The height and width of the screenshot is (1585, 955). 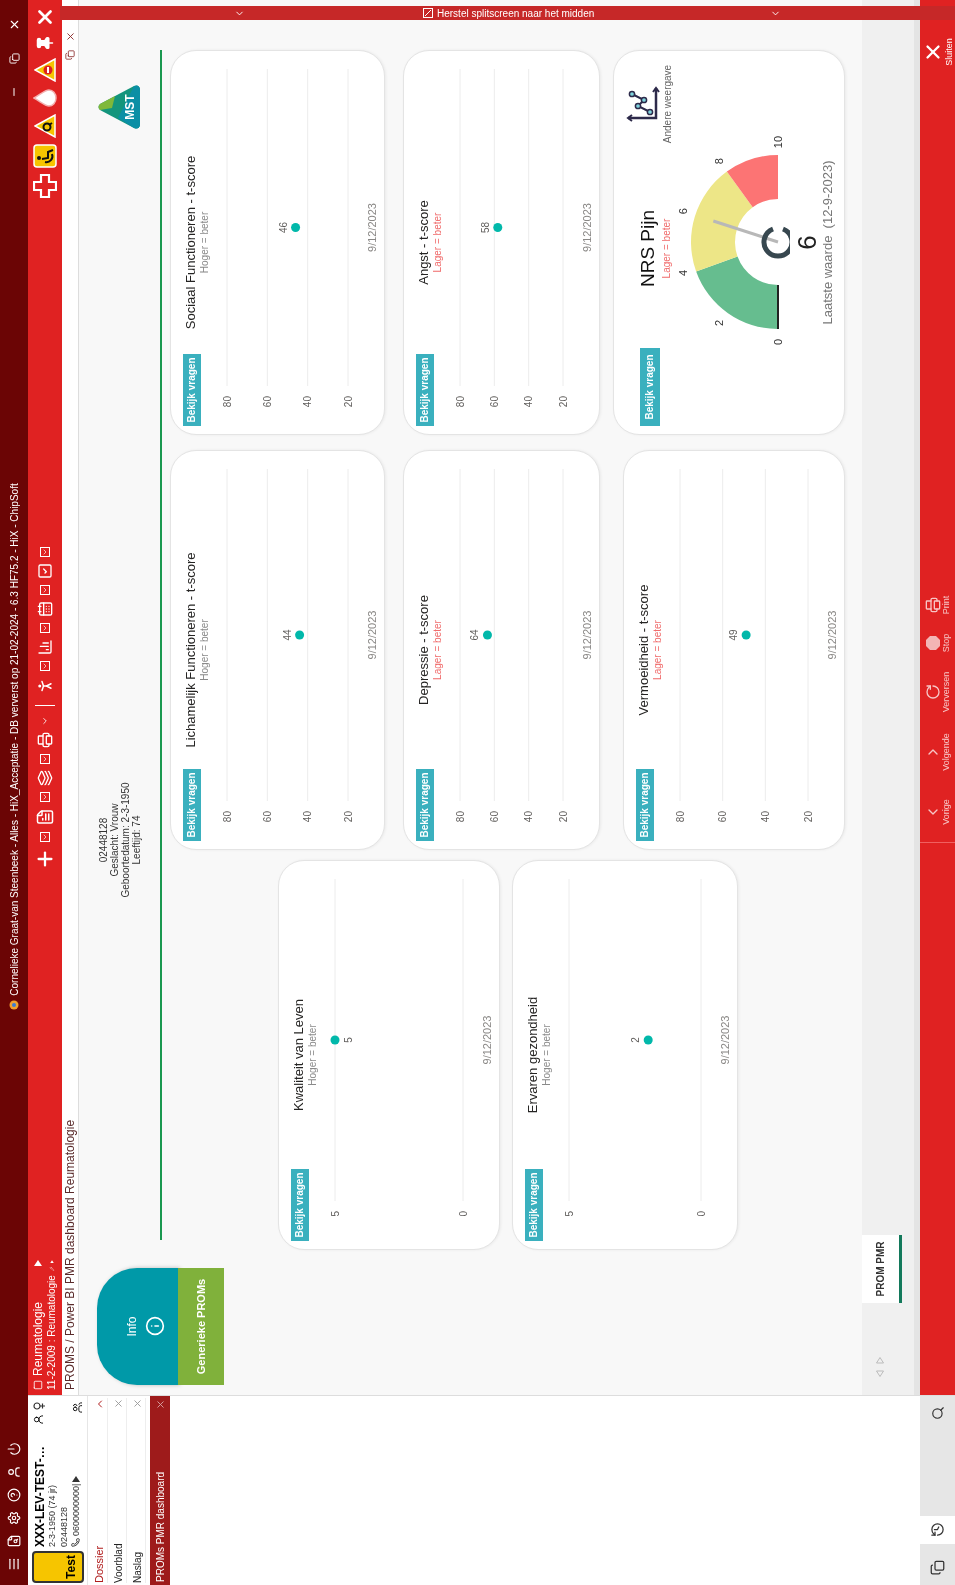 I want to click on axis-tick-label: 60, so click(x=494, y=402).